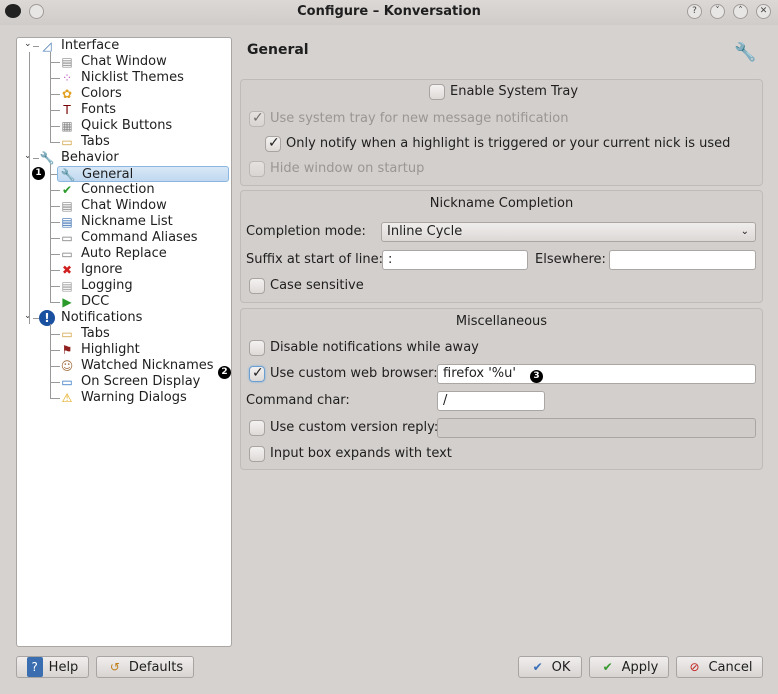 The image size is (778, 694). I want to click on tree-item-label: Watched Nicknames, so click(147, 365).